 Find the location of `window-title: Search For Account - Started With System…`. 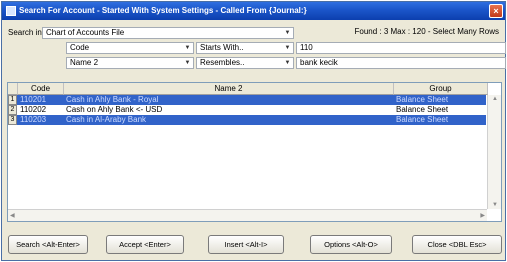

window-title: Search For Account - Started With System… is located at coordinates (163, 10).